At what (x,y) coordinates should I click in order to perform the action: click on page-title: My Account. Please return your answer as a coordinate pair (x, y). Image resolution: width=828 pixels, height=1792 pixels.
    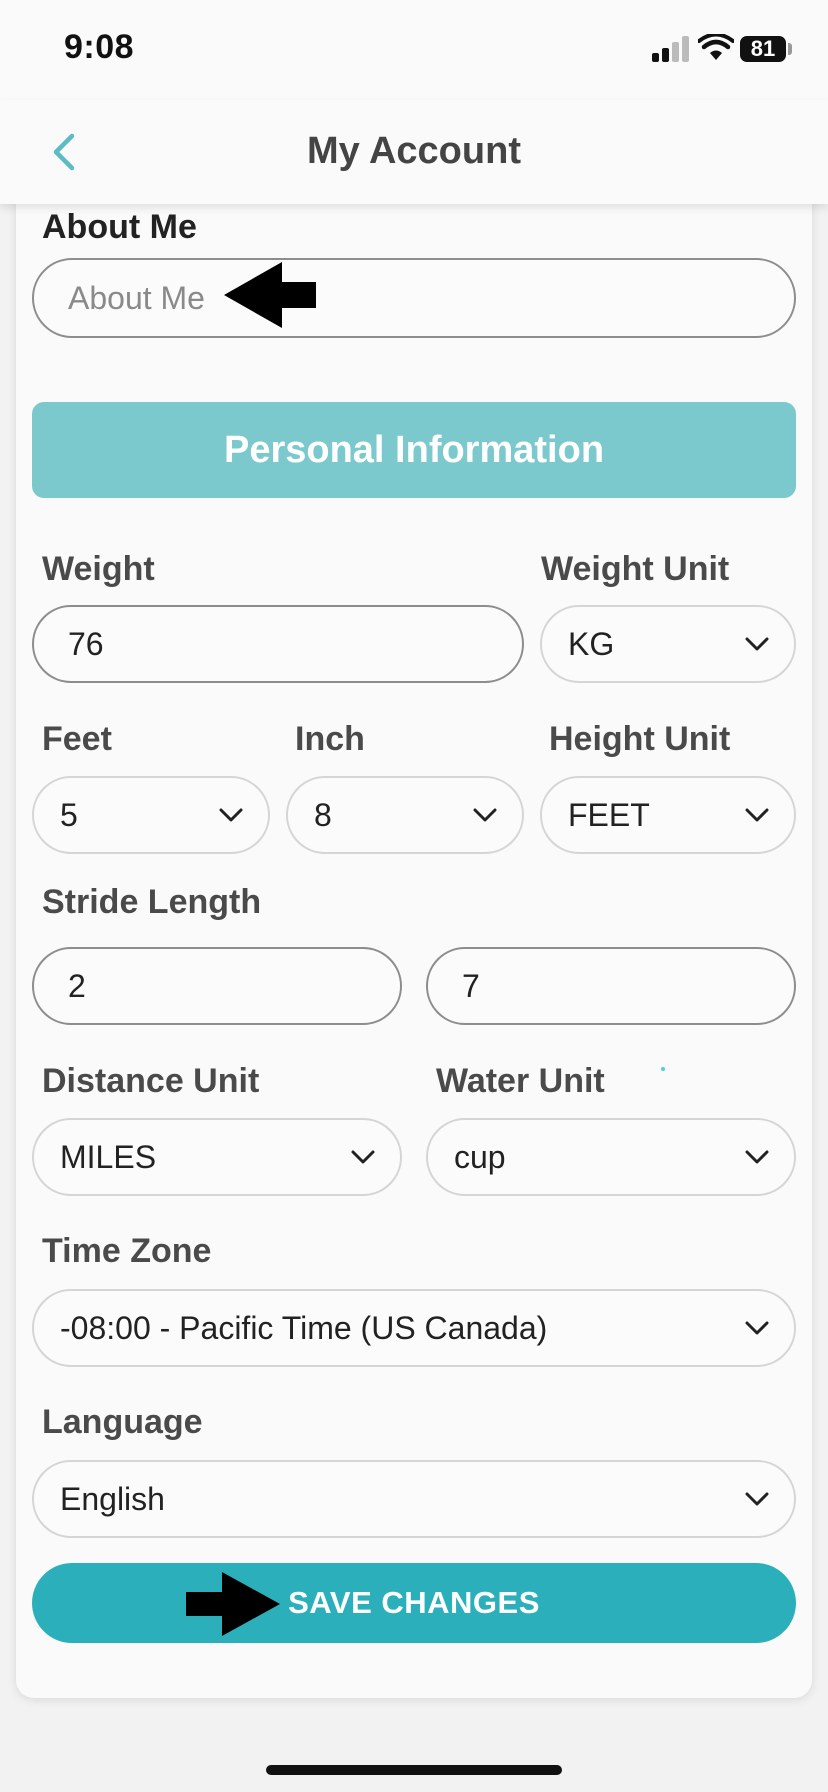
    Looking at the image, I should click on (414, 151).